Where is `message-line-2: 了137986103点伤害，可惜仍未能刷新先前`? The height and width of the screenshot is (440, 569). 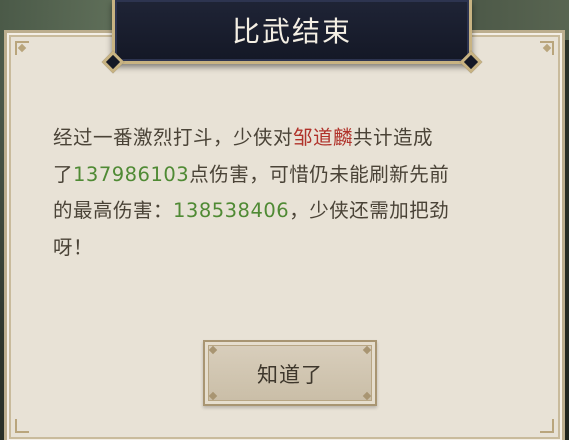
message-line-2: 了137986103点伤害，可惜仍未能刷新先前 is located at coordinates (293, 175).